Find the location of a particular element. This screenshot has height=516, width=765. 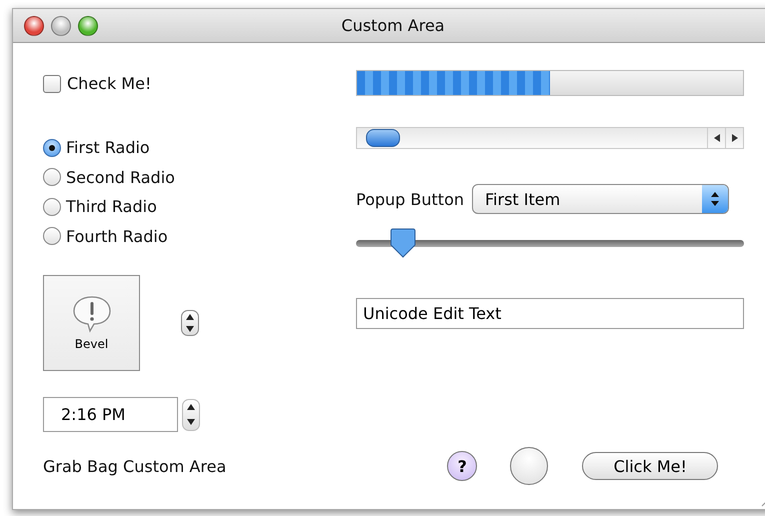

popup-button: First Item is located at coordinates (600, 199).